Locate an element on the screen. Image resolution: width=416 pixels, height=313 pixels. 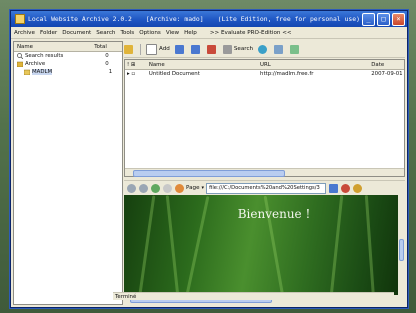
toolbar-separator is located at coordinates (140, 49).